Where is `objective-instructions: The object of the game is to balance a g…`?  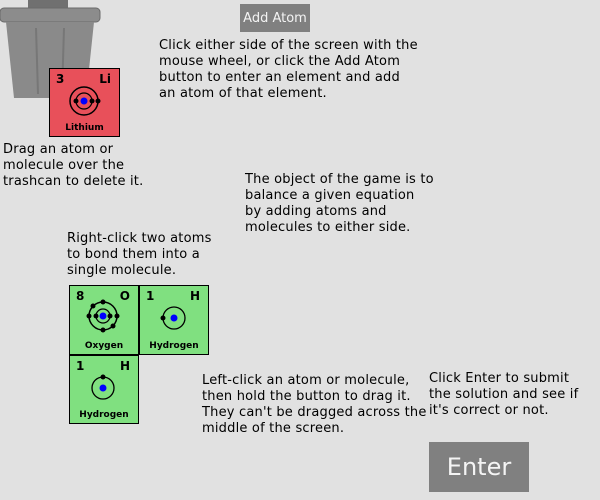
objective-instructions: The object of the game is to balance a g… is located at coordinates (339, 203).